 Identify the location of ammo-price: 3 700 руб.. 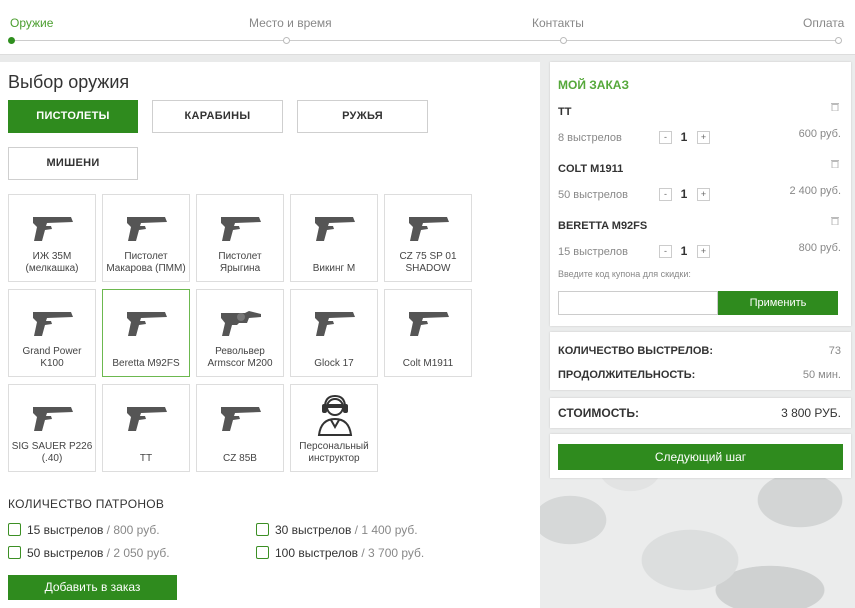
(396, 553).